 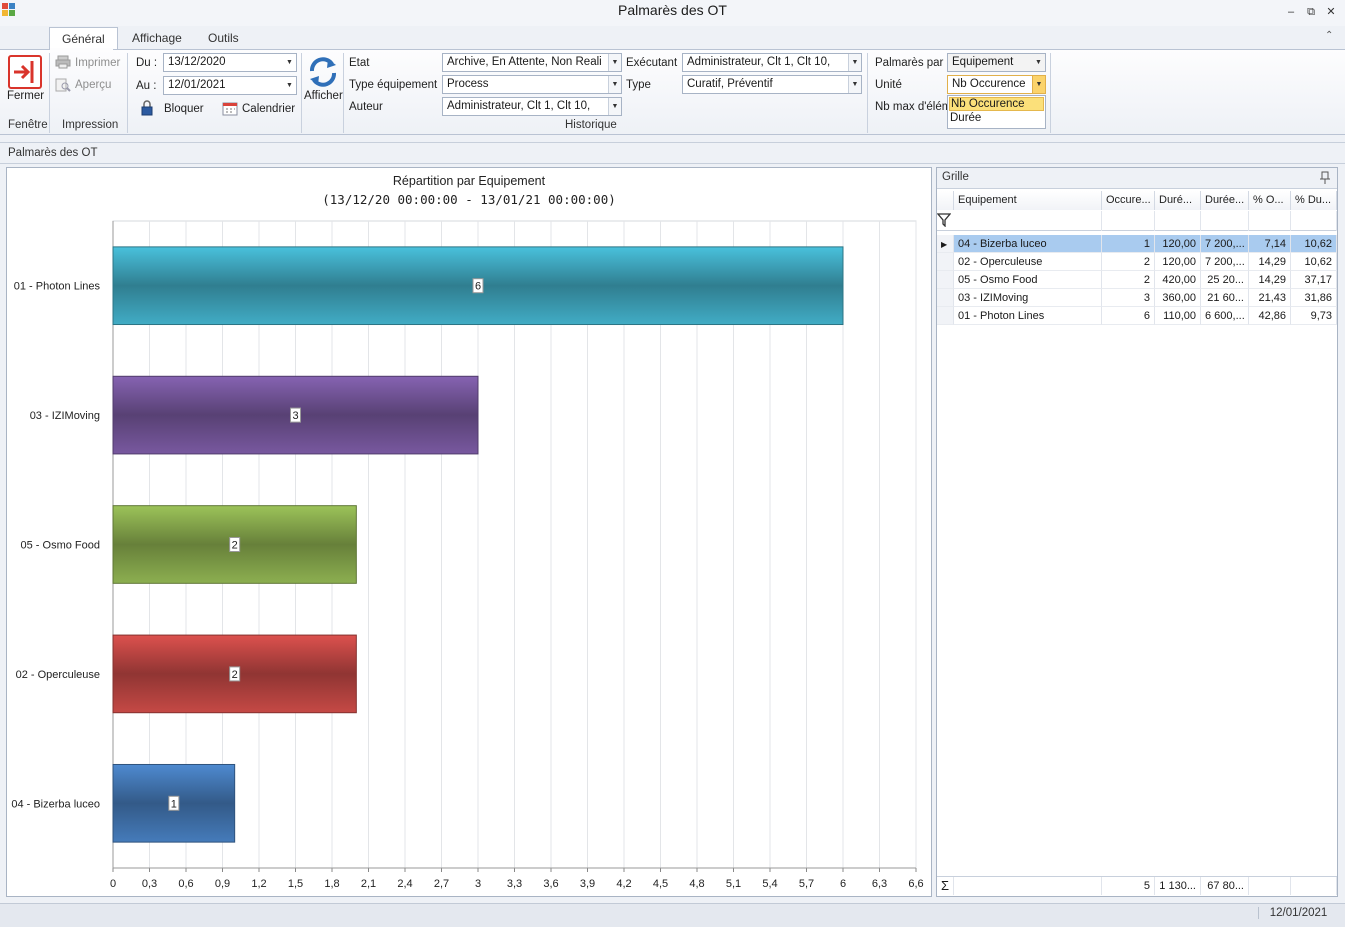 What do you see at coordinates (1028, 298) in the screenshot?
I see `table-cell: 03 - IZIMoving` at bounding box center [1028, 298].